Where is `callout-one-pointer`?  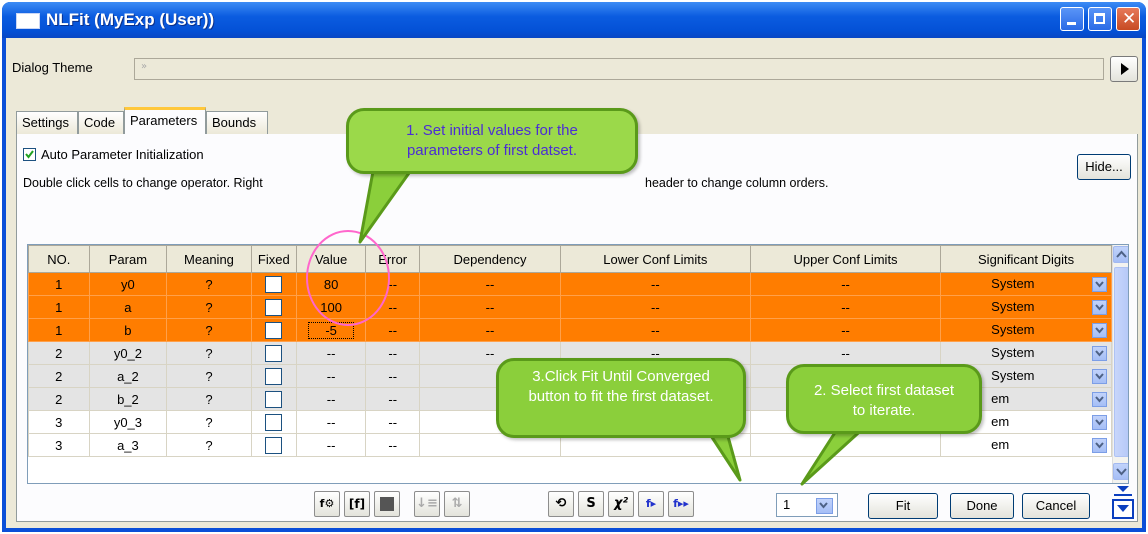
callout-one-pointer is located at coordinates (387, 204).